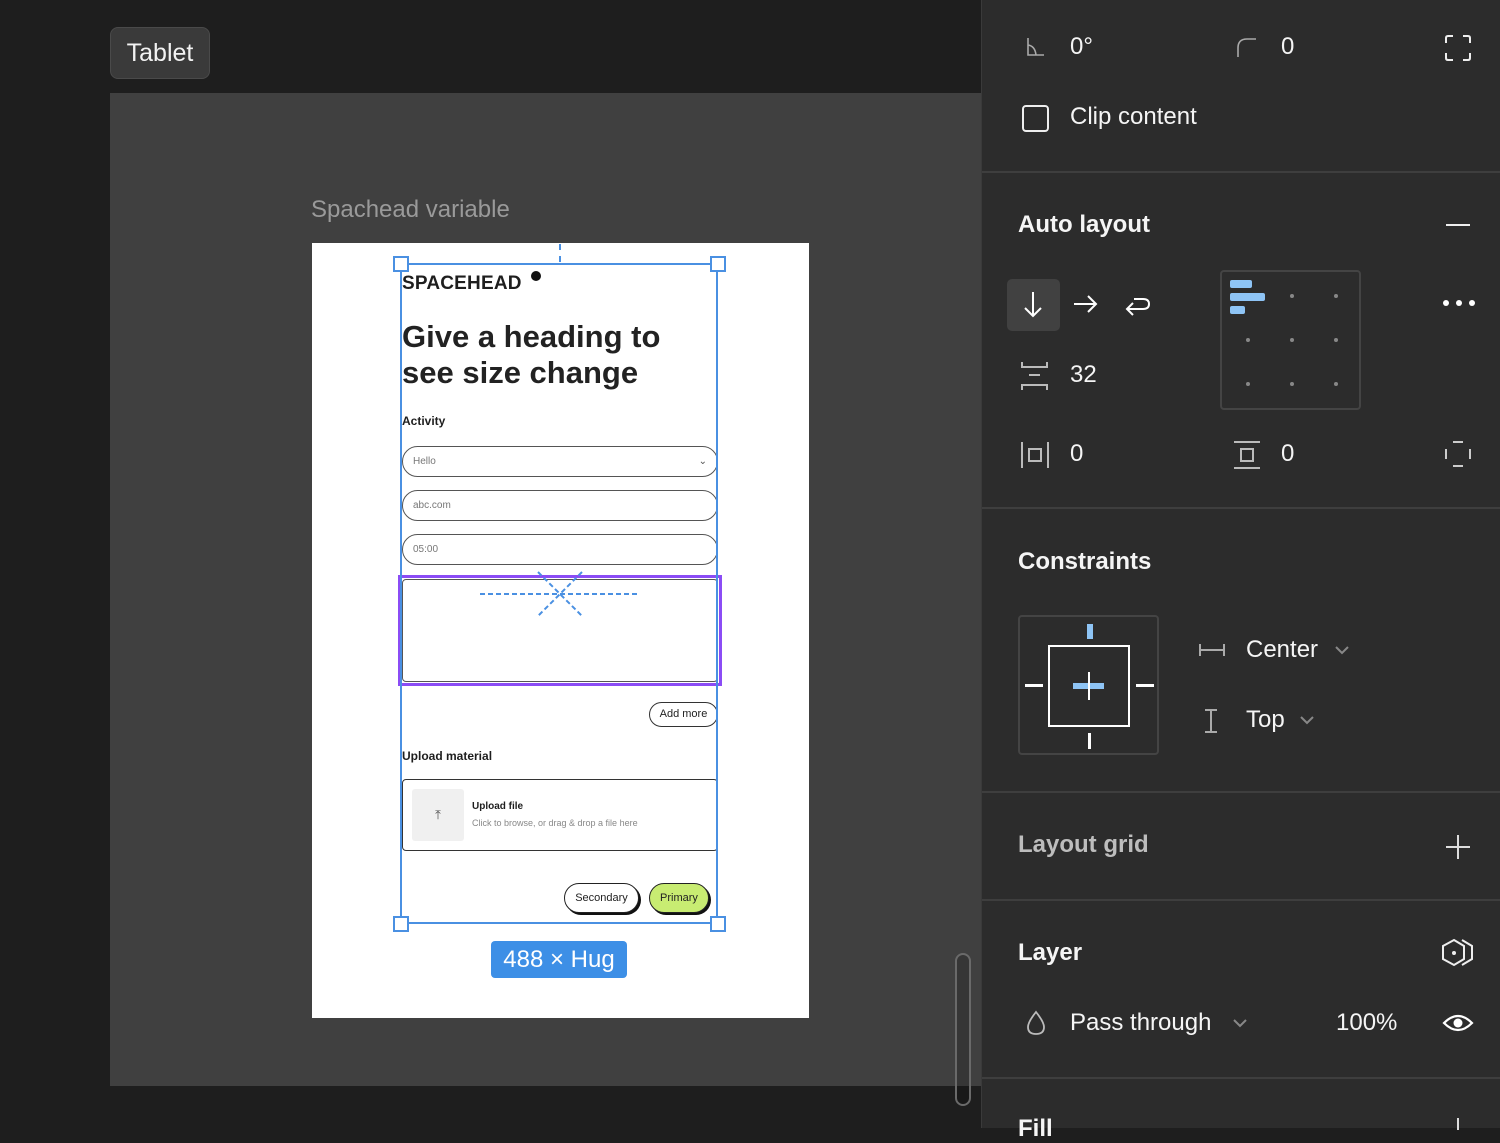  Describe the element at coordinates (1458, 1124) in the screenshot. I see `add-fill-icon` at that location.